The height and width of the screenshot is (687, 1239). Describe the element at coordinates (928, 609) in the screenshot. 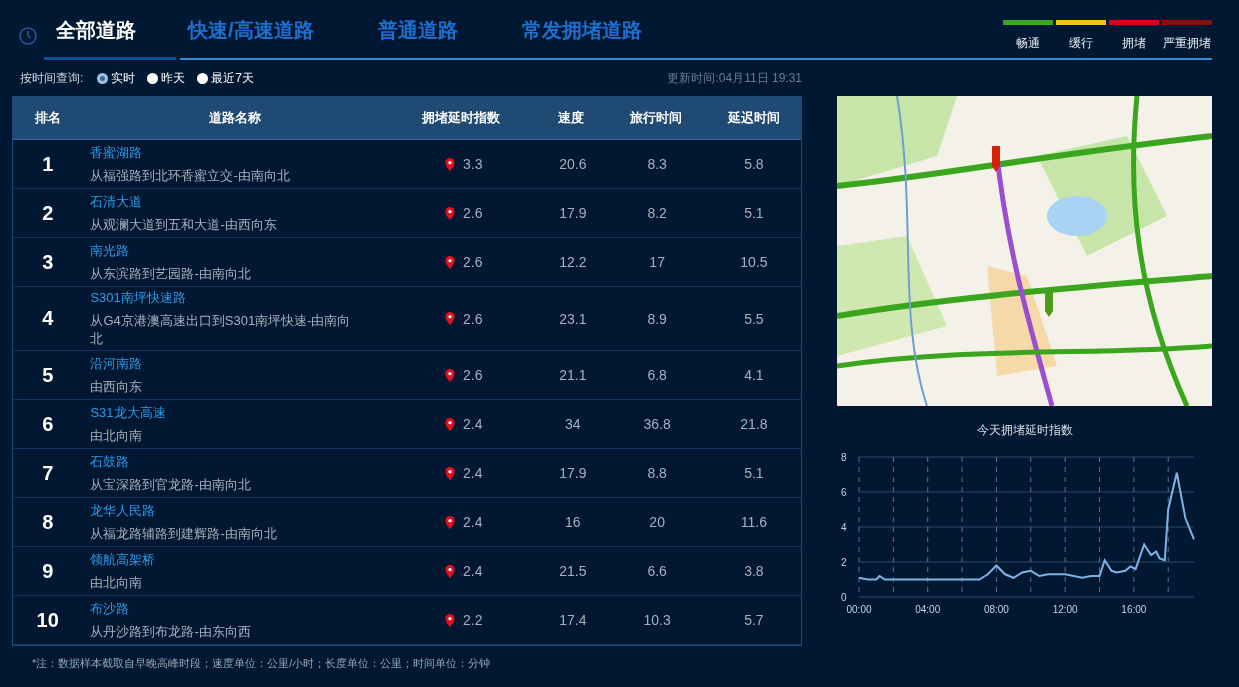

I see `axis-label: 04:00` at that location.